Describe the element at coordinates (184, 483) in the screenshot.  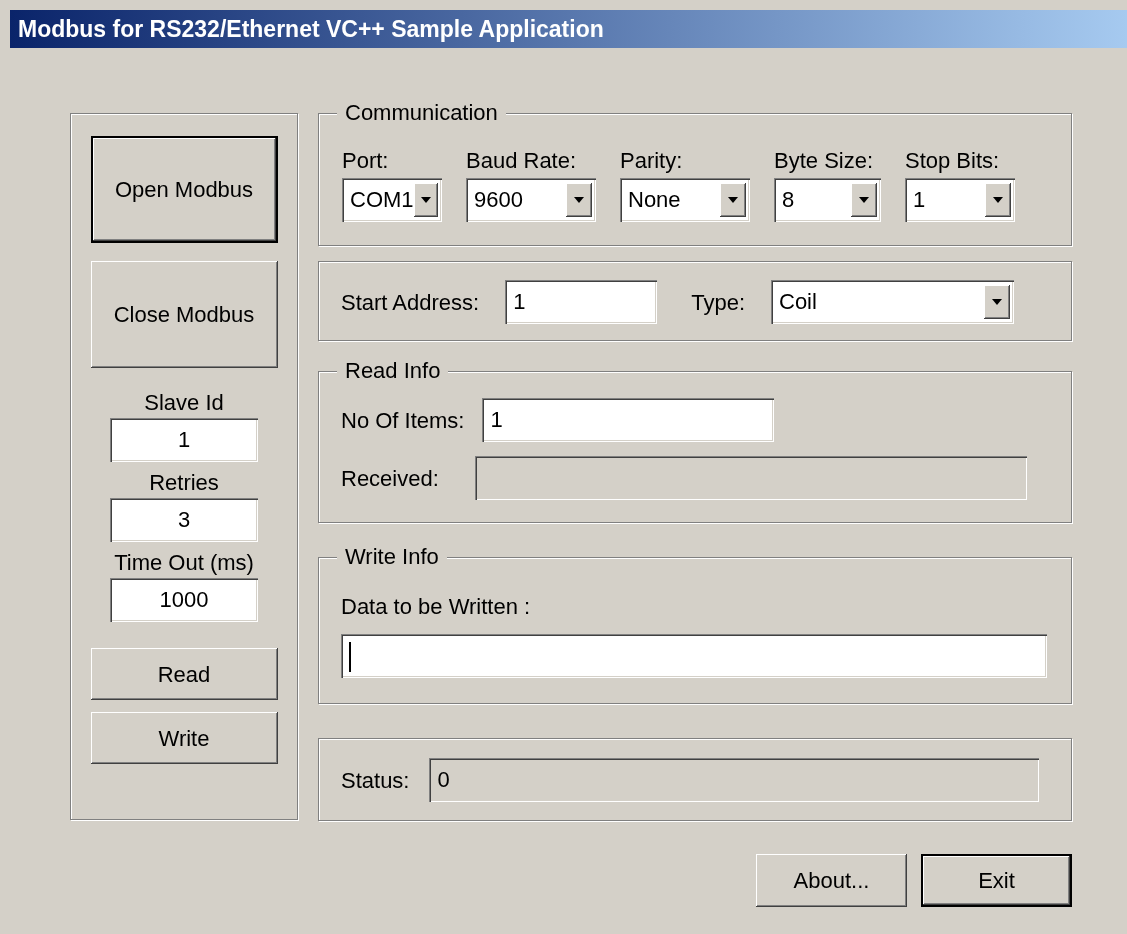
I see `field-label: Retries` at that location.